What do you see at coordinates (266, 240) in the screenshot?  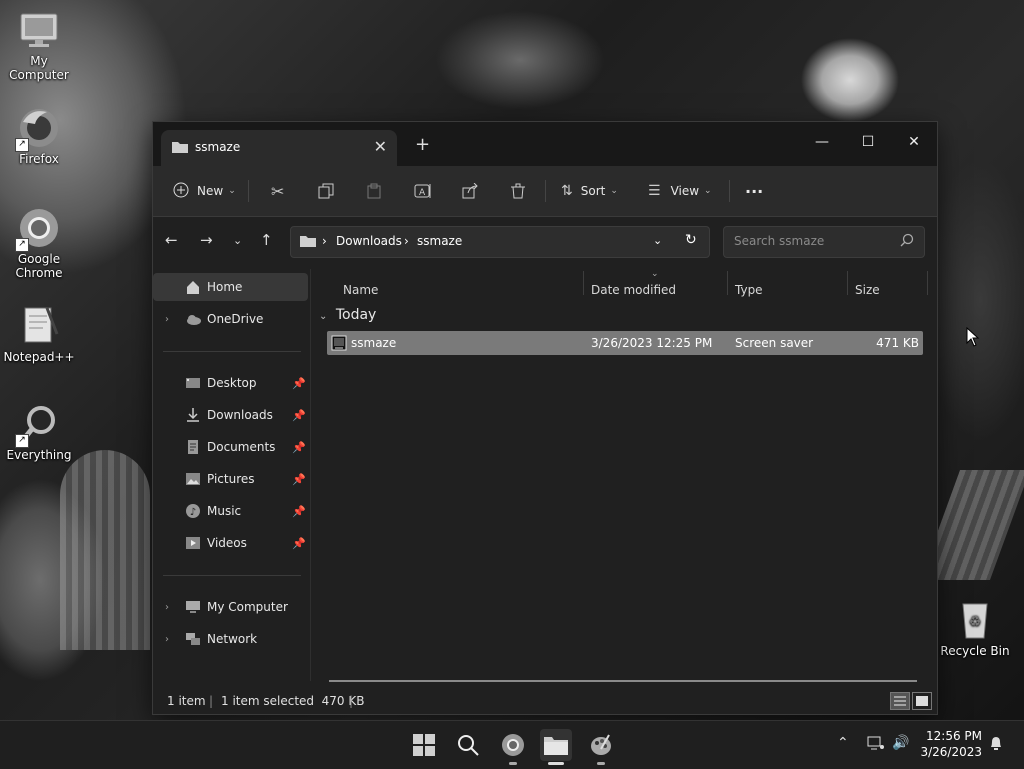 I see `up-arrow-icon: ↑` at bounding box center [266, 240].